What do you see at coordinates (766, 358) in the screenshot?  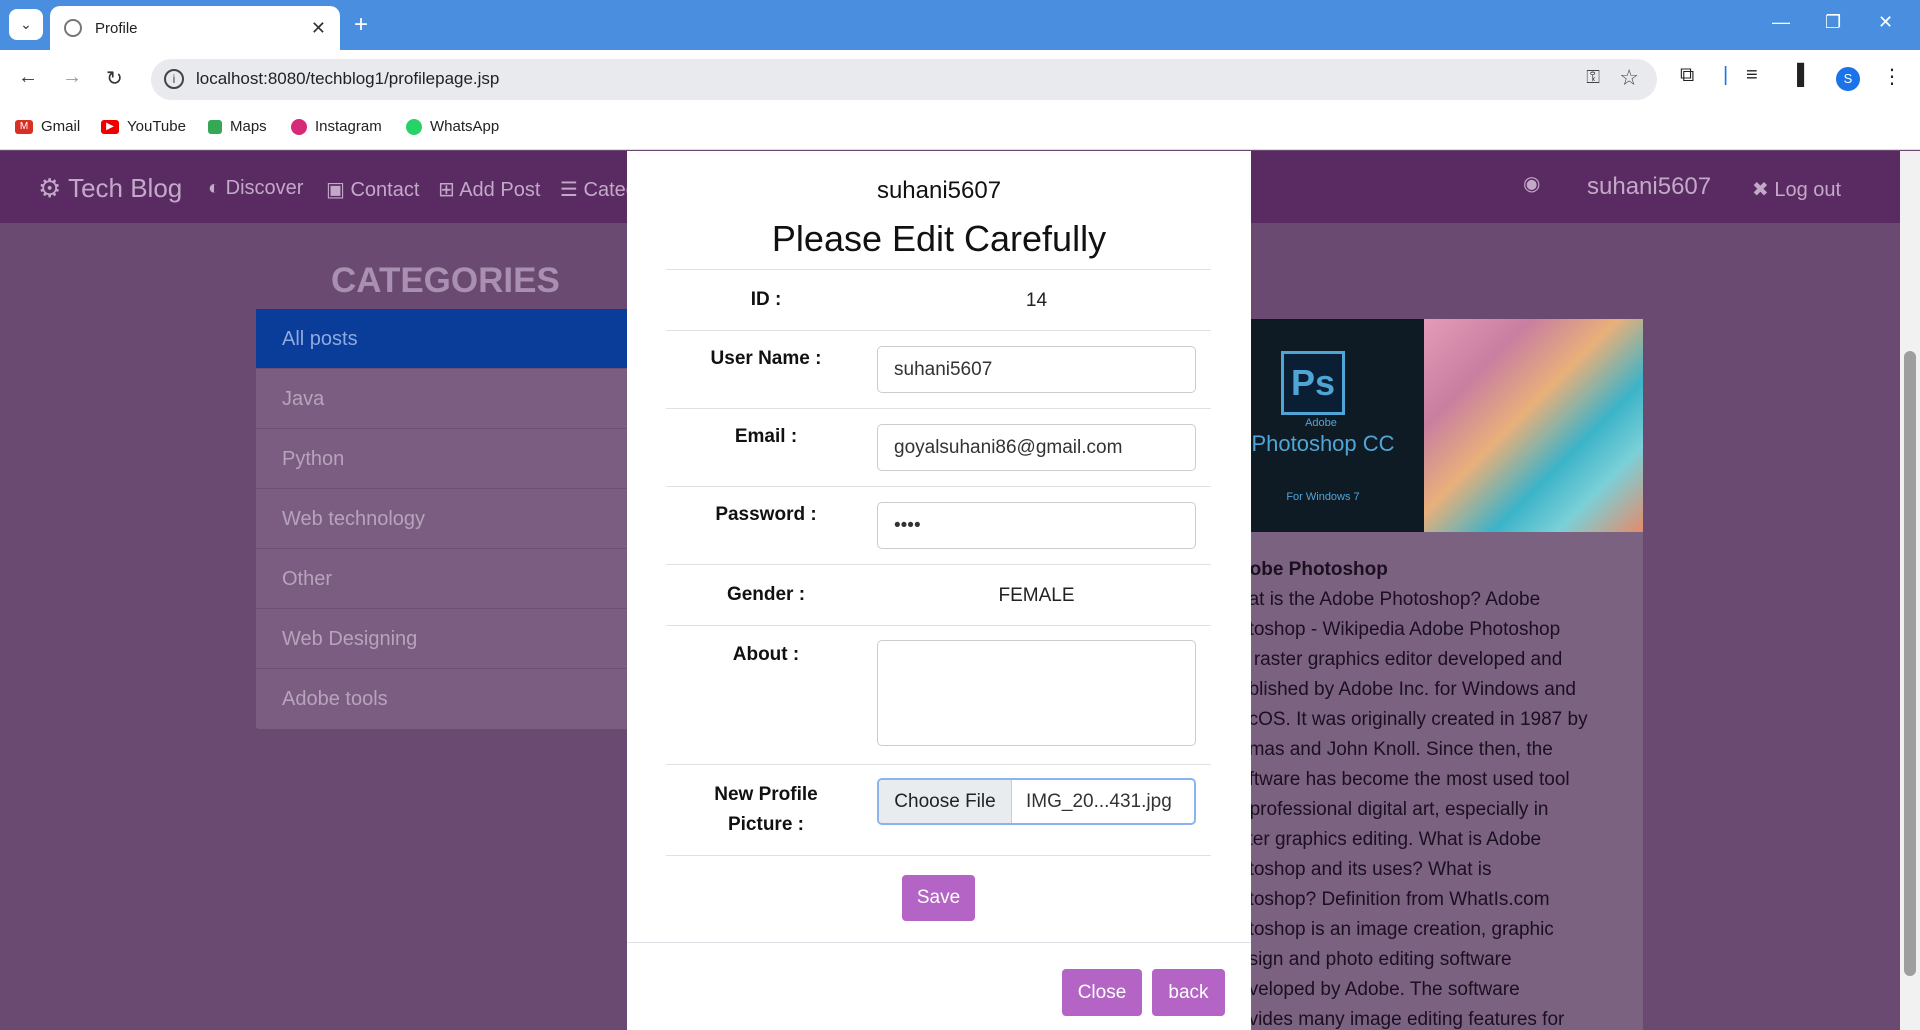 I see `username-label: User Name :` at bounding box center [766, 358].